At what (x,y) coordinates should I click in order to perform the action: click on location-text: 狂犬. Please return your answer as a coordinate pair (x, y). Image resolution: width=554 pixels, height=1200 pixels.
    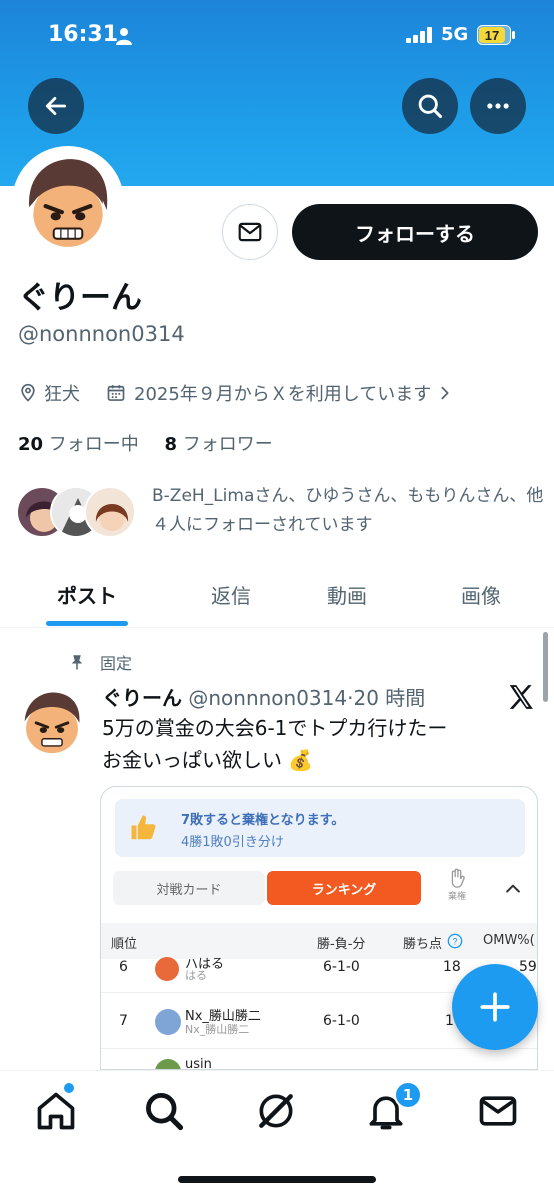
    Looking at the image, I should click on (62, 394).